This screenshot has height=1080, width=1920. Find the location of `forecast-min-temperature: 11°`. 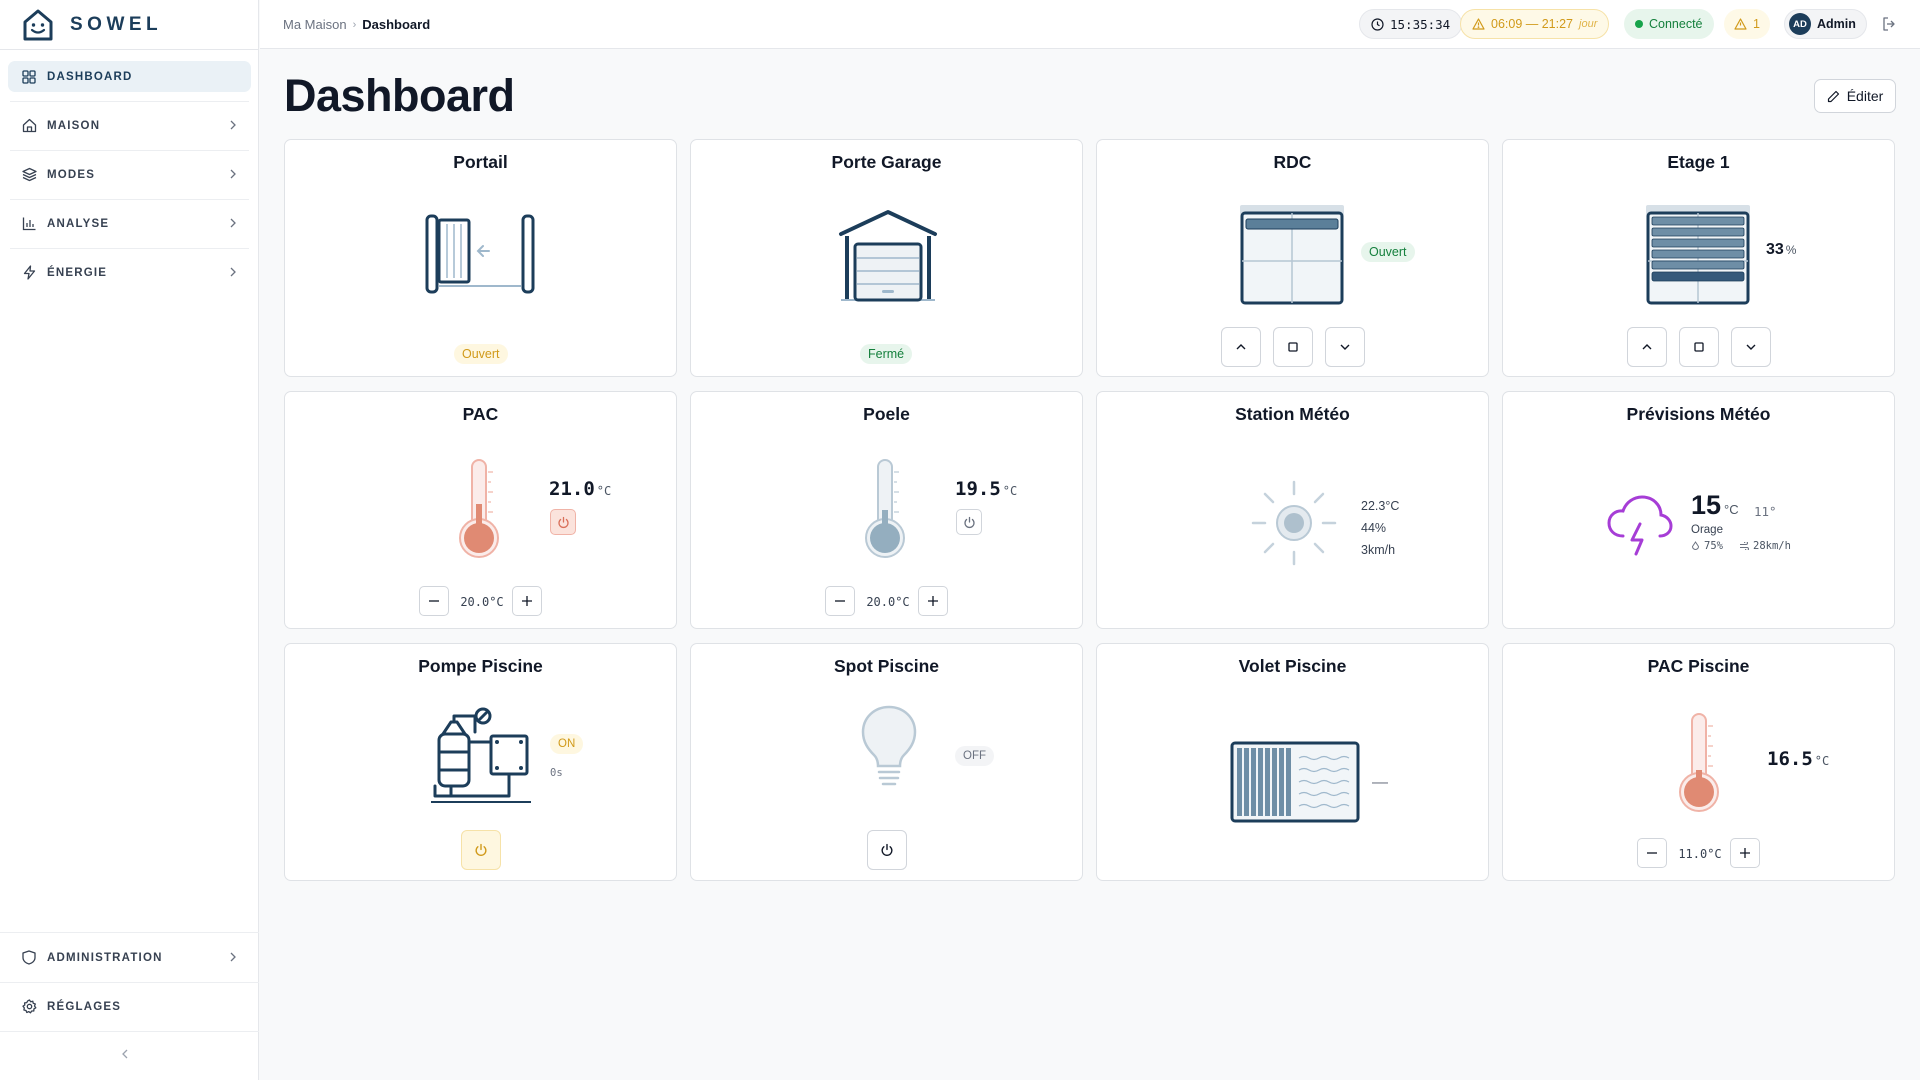

forecast-min-temperature: 11° is located at coordinates (1765, 511).